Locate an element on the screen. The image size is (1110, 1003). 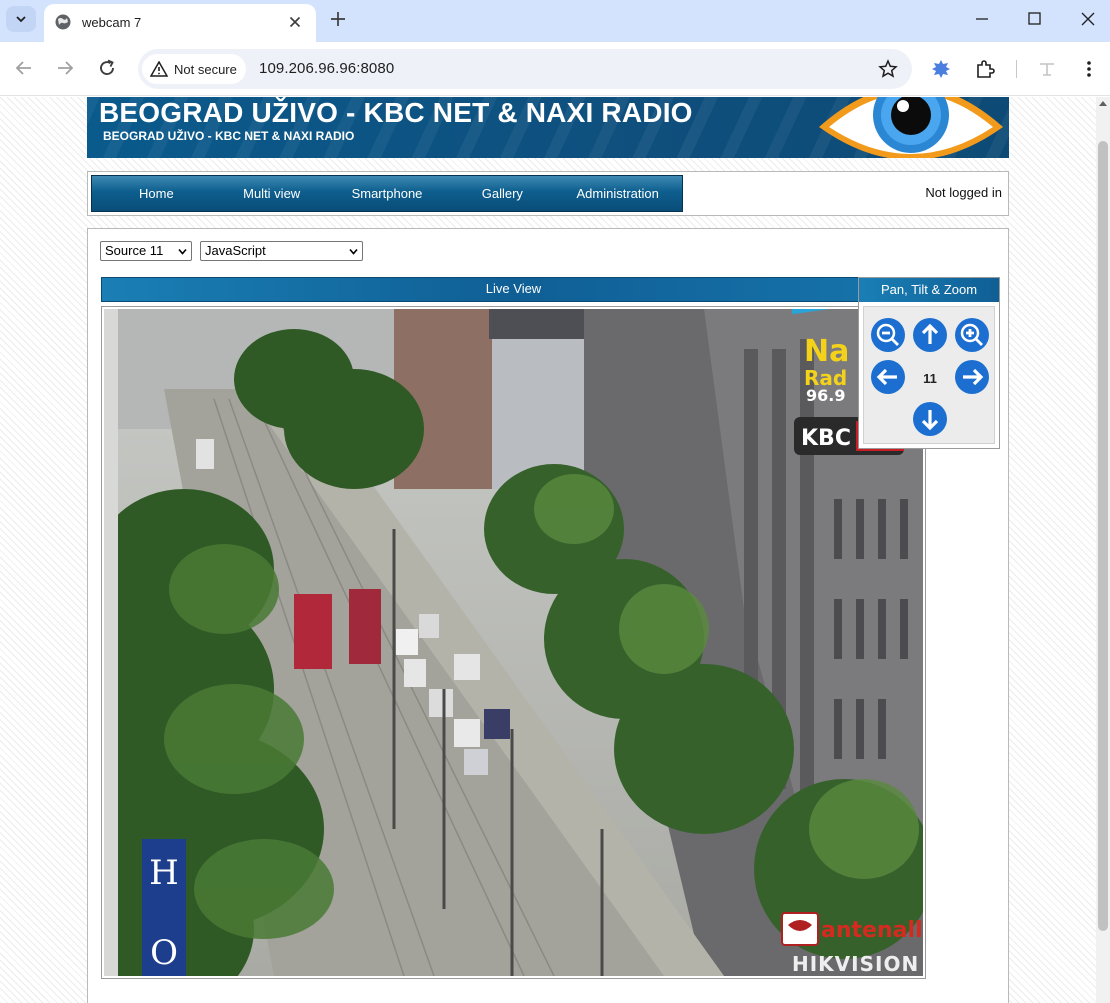
back-icon is located at coordinates (24, 68).